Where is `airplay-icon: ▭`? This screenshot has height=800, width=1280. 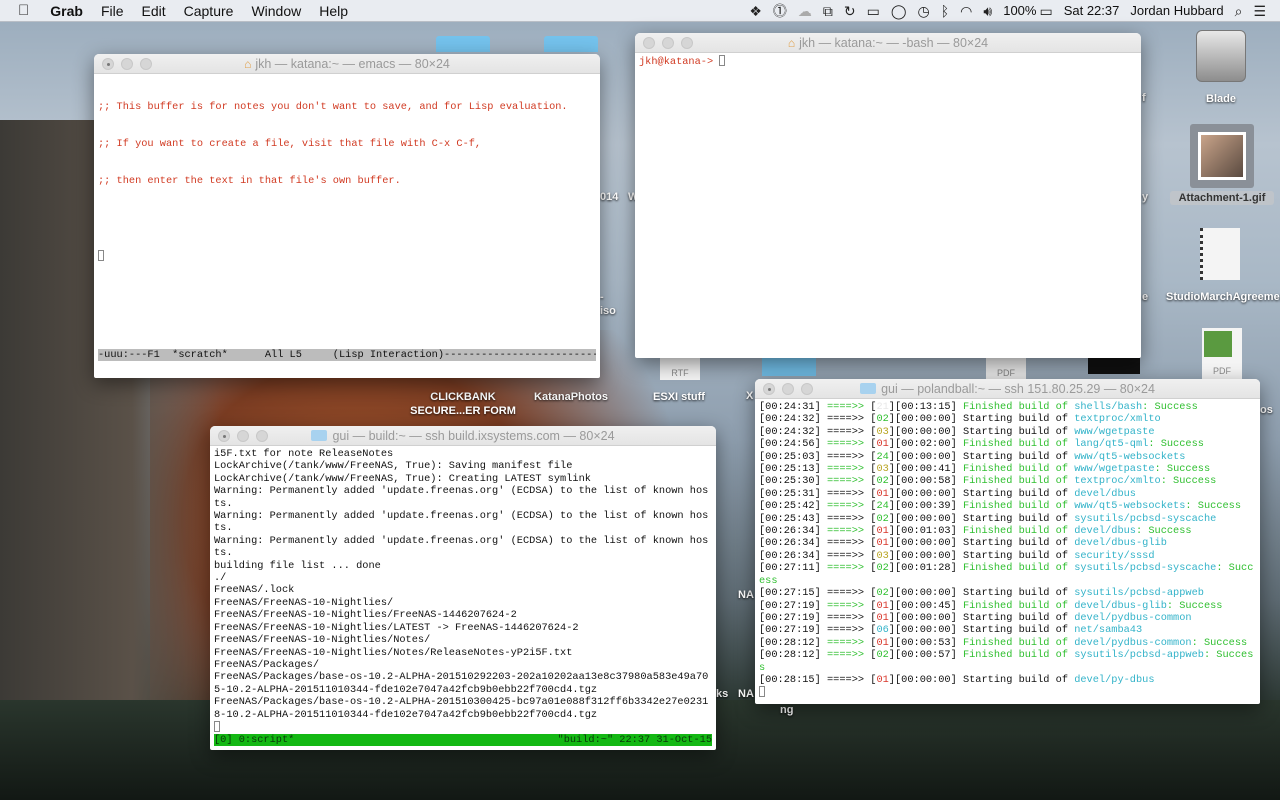
airplay-icon: ▭ is located at coordinates (873, 11).